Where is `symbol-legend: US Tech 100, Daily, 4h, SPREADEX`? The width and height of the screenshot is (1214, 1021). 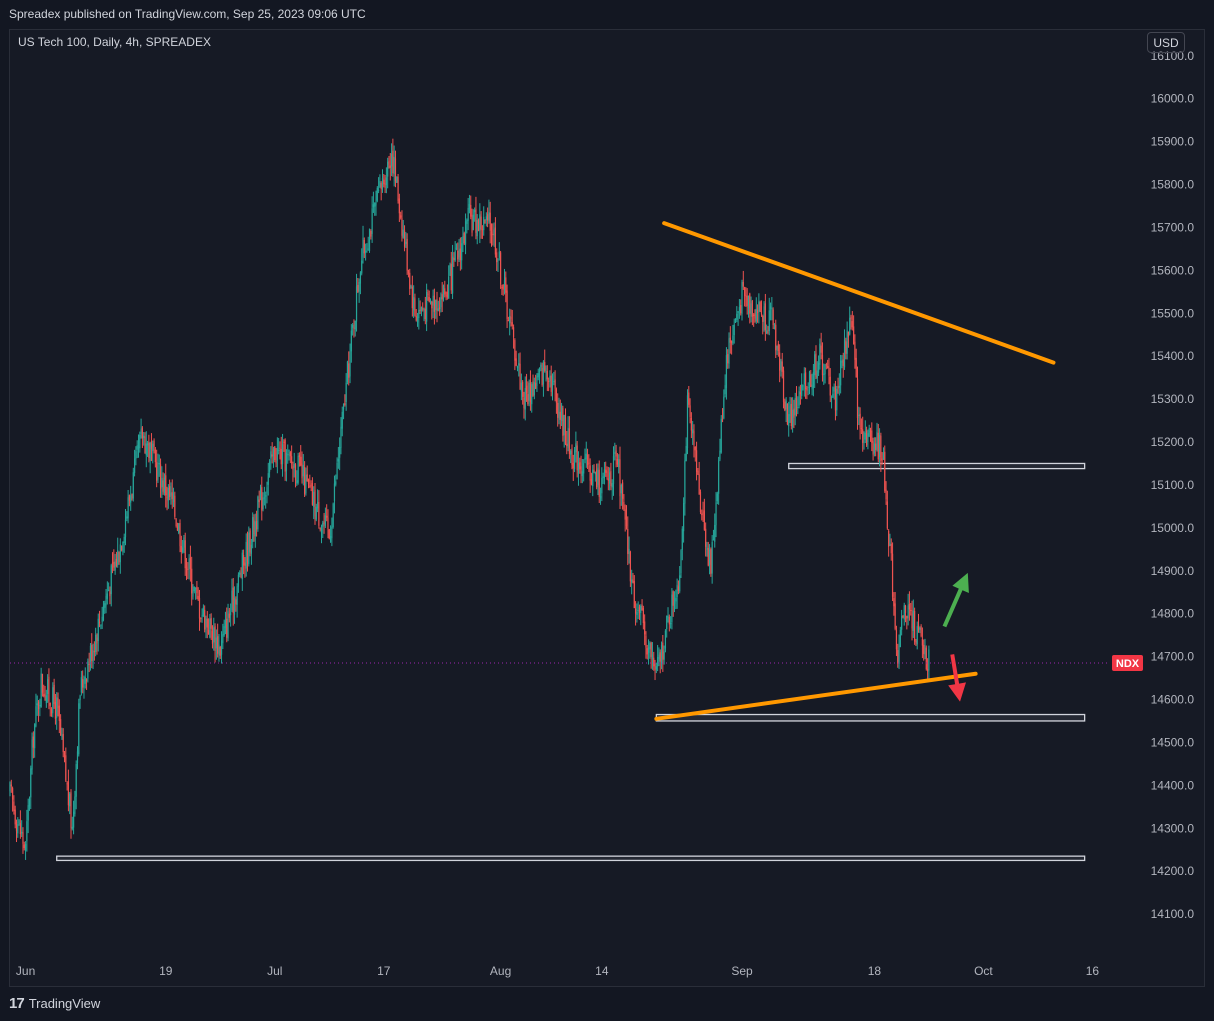
symbol-legend: US Tech 100, Daily, 4h, SPREADEX is located at coordinates (114, 42).